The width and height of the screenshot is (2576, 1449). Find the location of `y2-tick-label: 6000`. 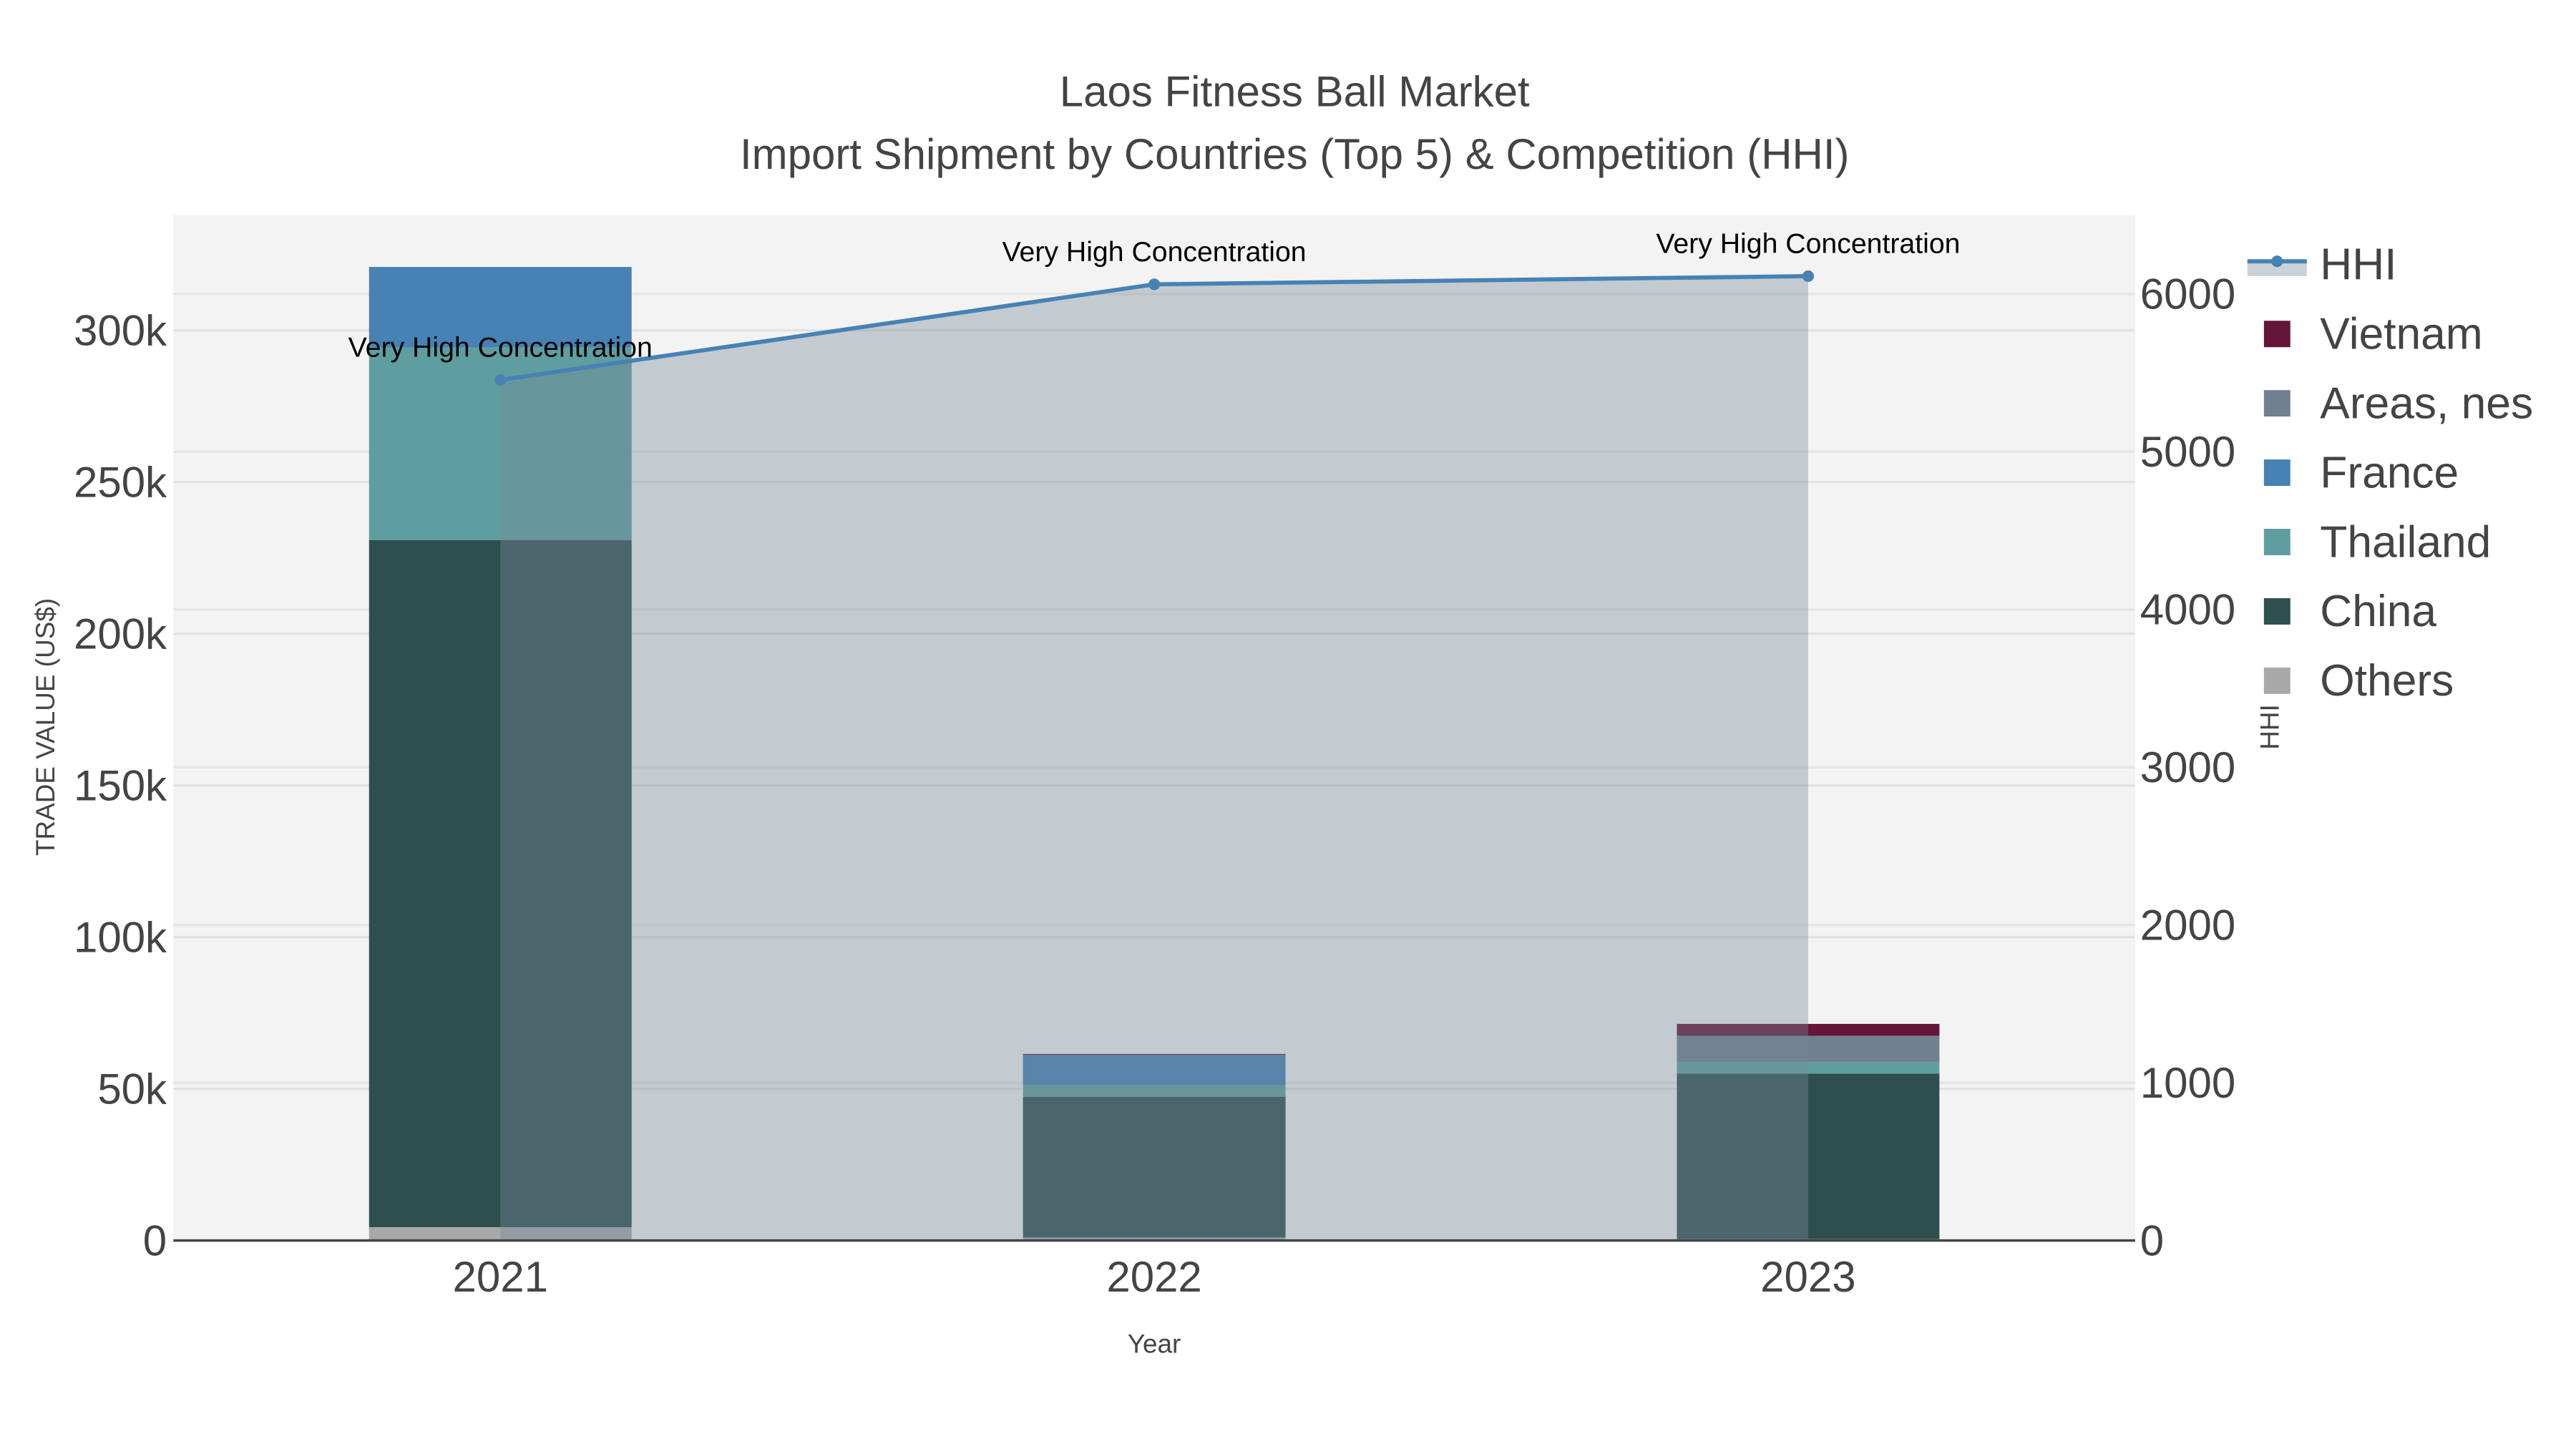

y2-tick-label: 6000 is located at coordinates (2187, 294).